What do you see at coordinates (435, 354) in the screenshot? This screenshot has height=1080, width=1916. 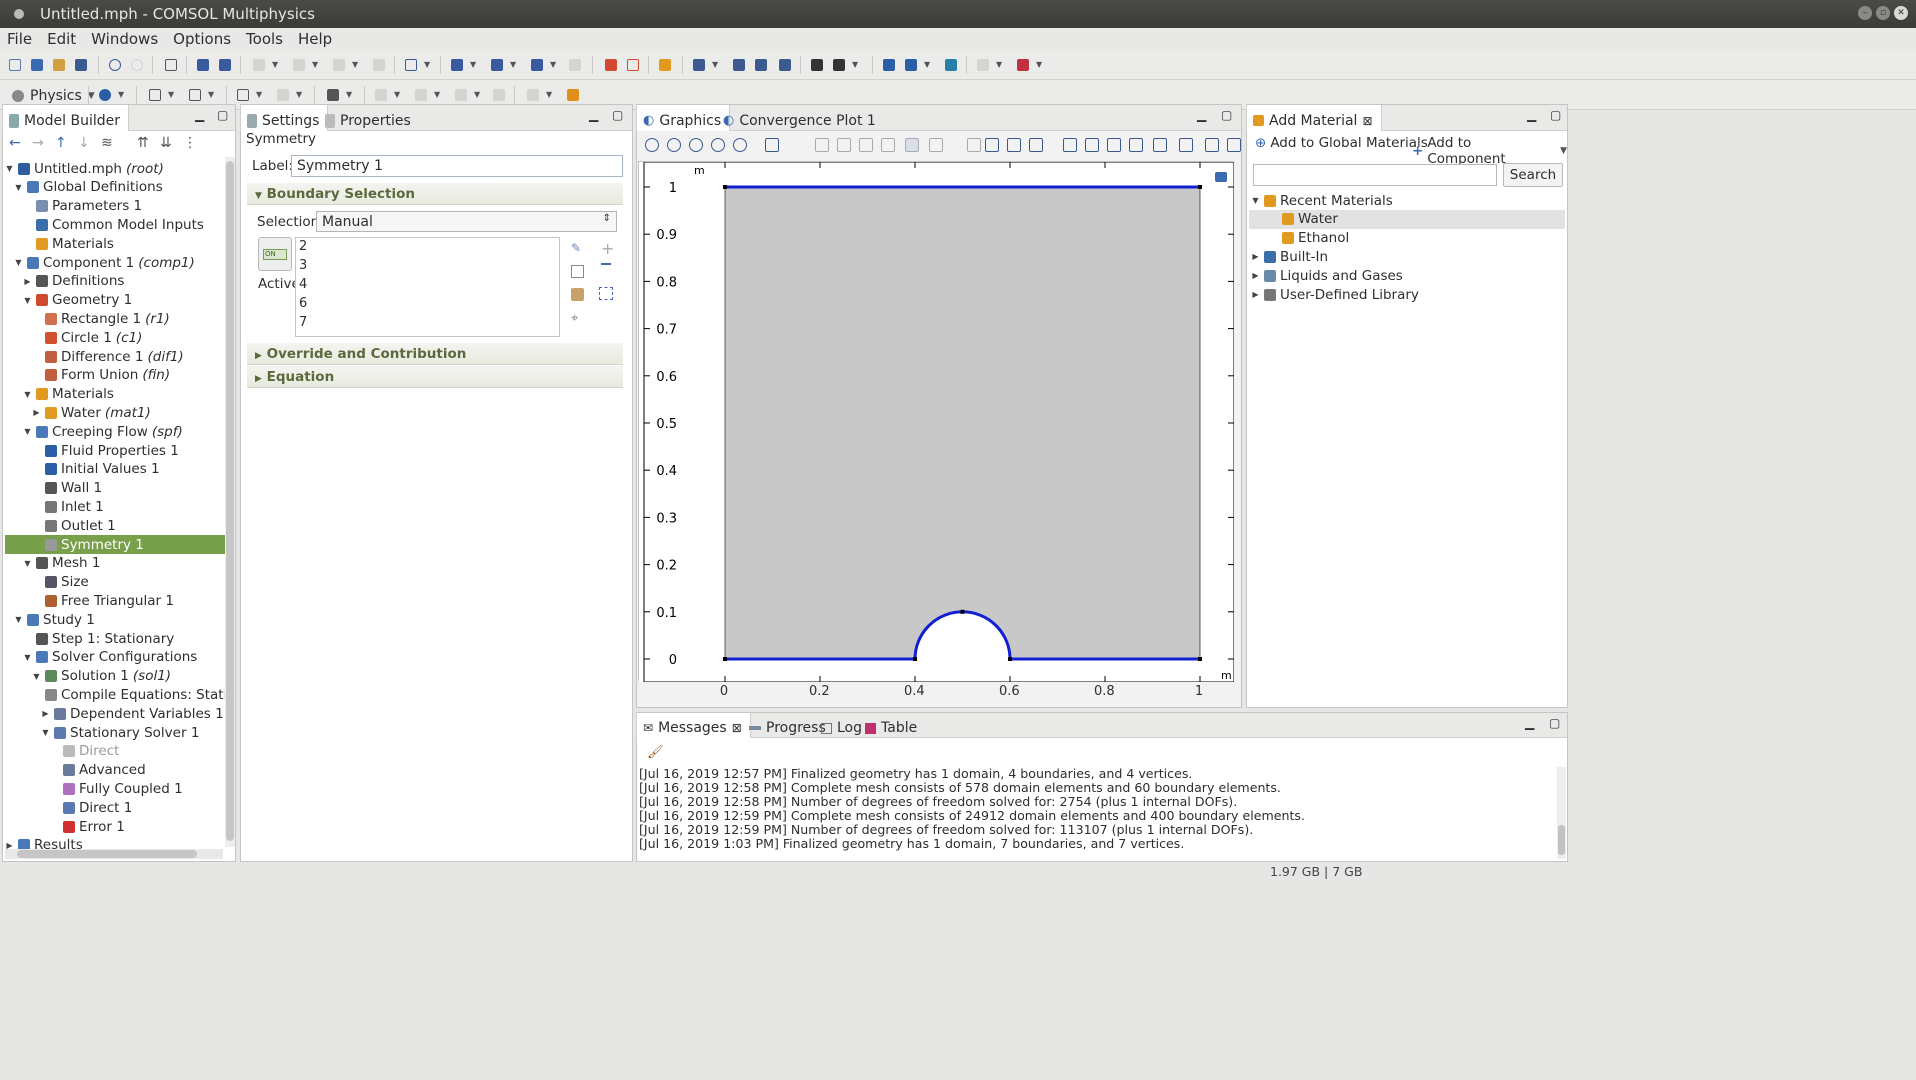 I see `override-section: ▶ Override and Contribution` at bounding box center [435, 354].